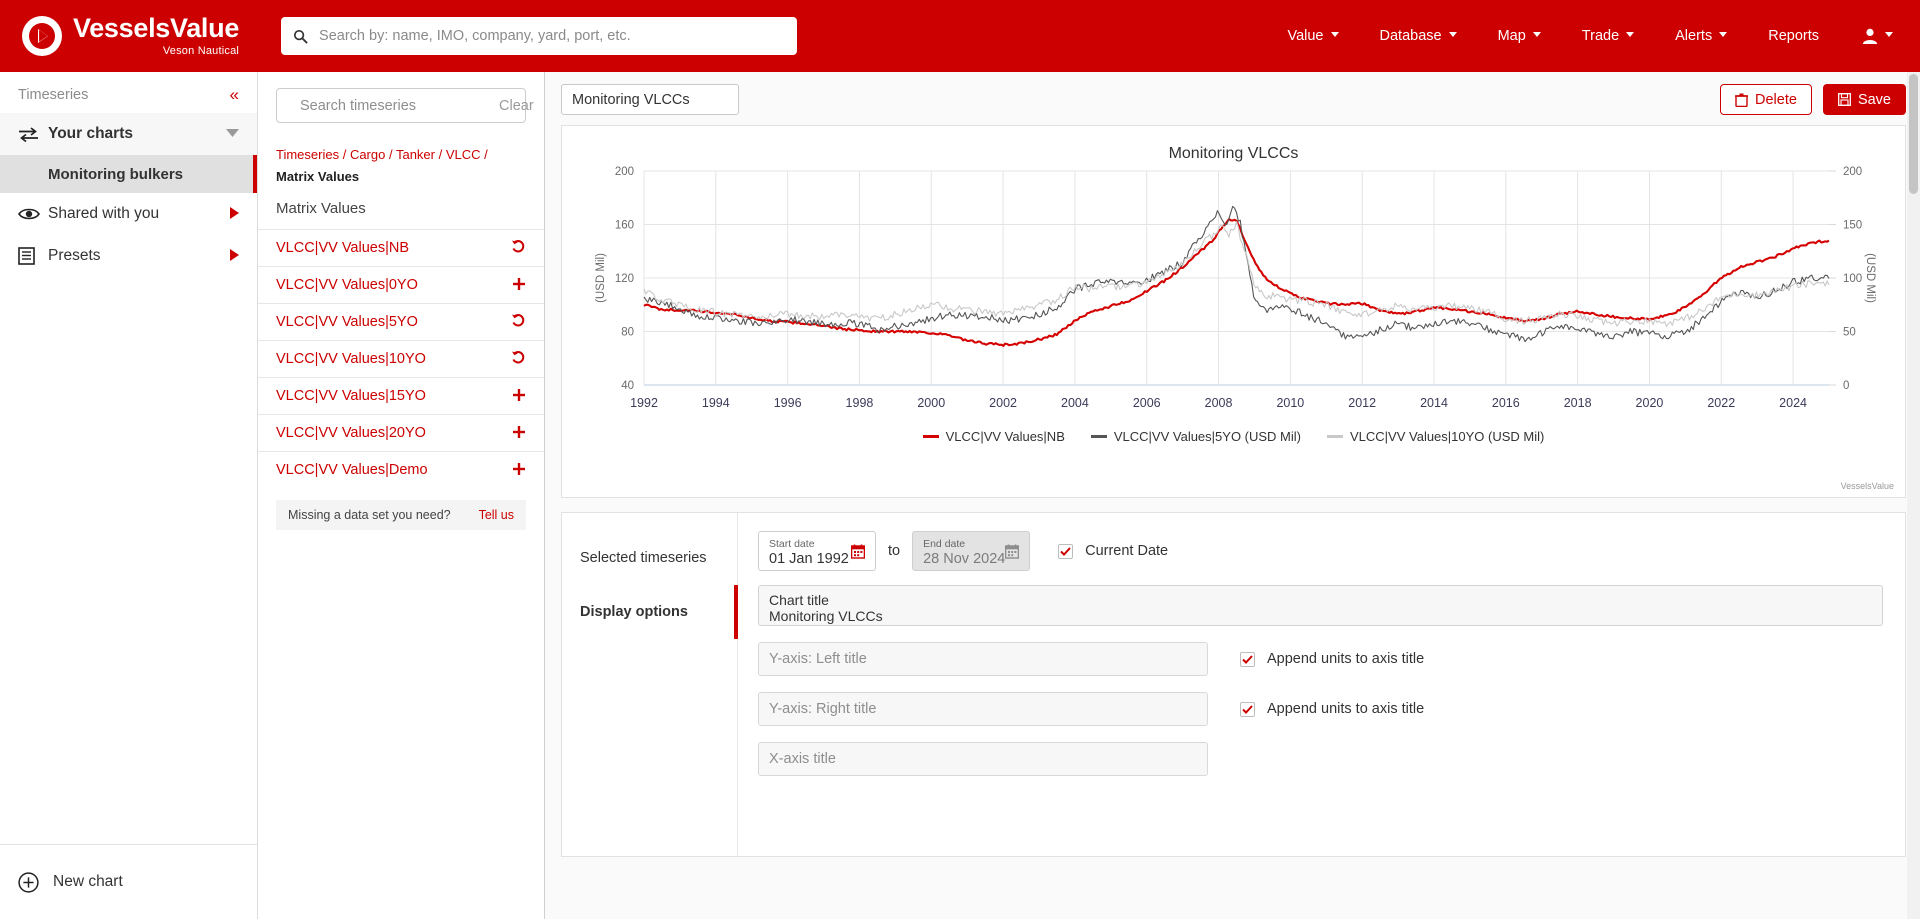 The width and height of the screenshot is (1920, 919). Describe the element at coordinates (1913, 134) in the screenshot. I see `scrollbar-thumb` at that location.